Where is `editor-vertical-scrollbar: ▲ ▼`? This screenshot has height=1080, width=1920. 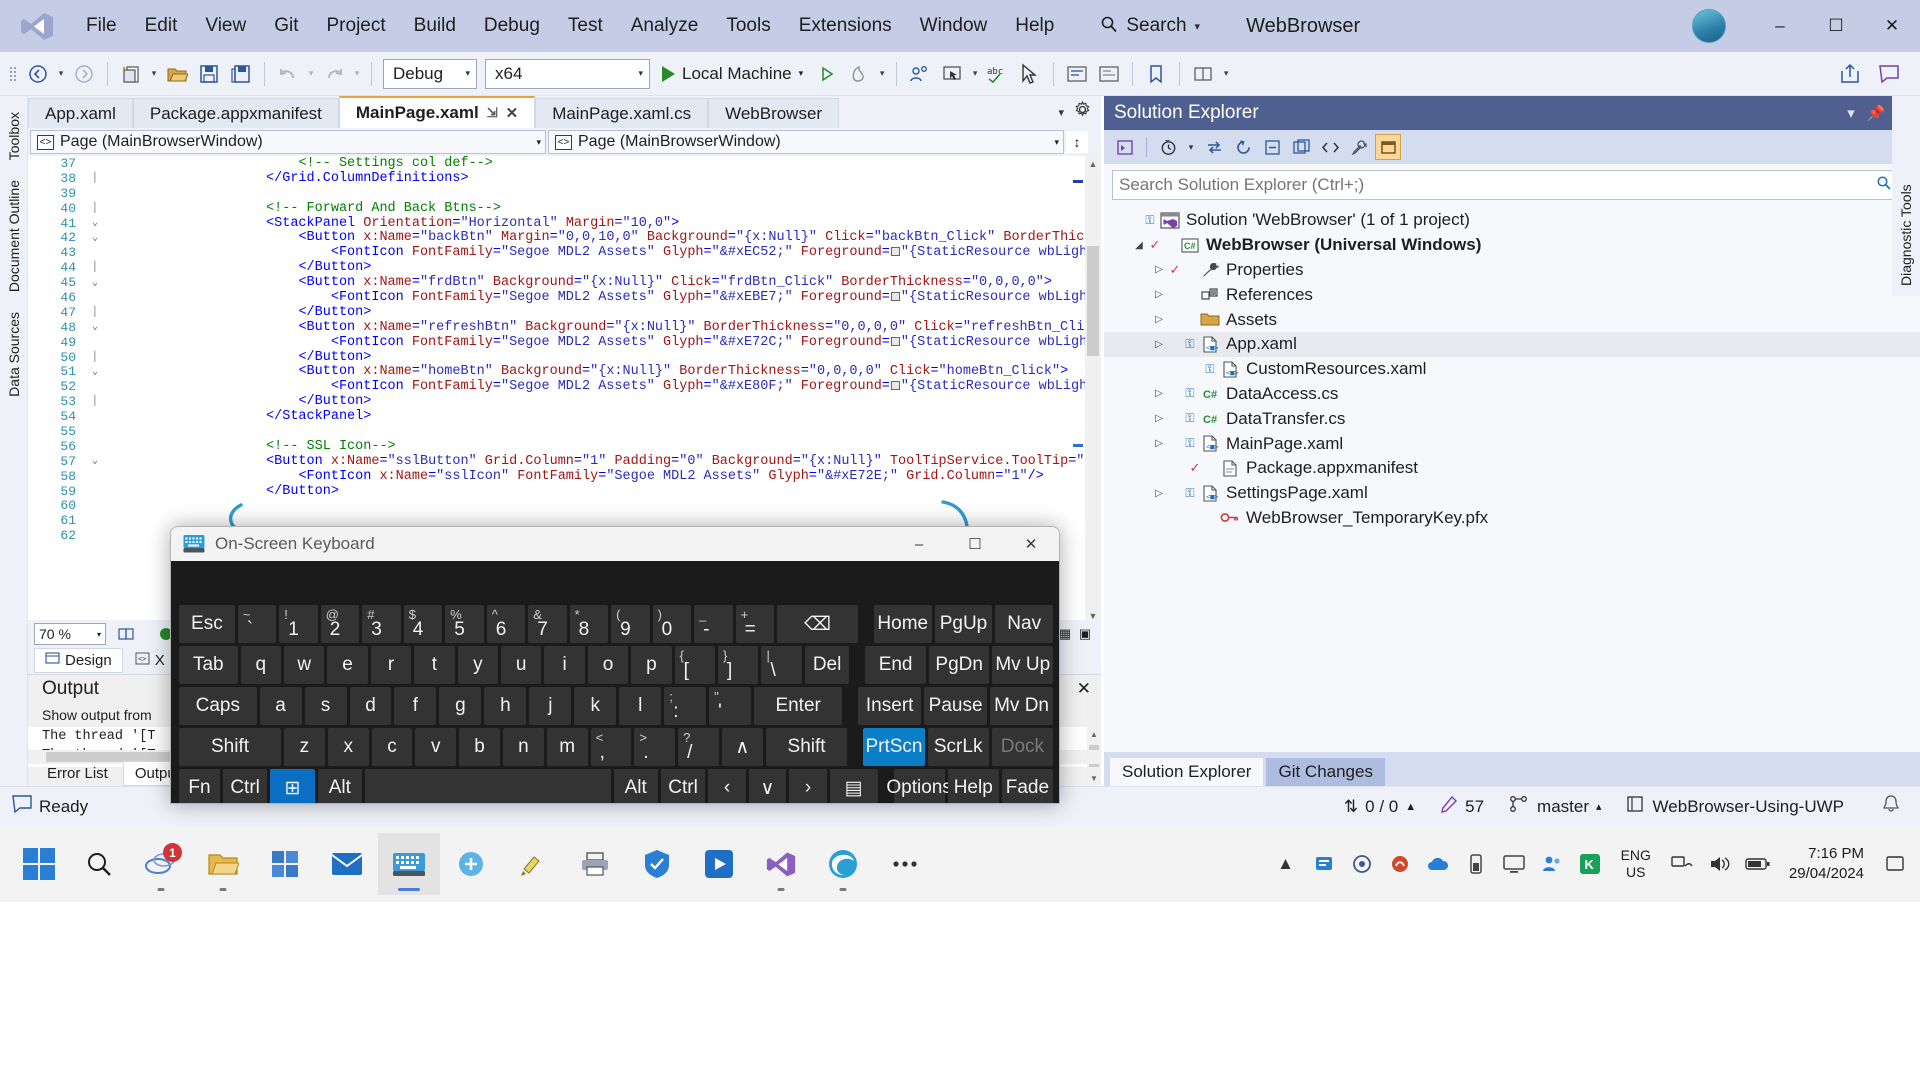 editor-vertical-scrollbar: ▲ ▼ is located at coordinates (1093, 390).